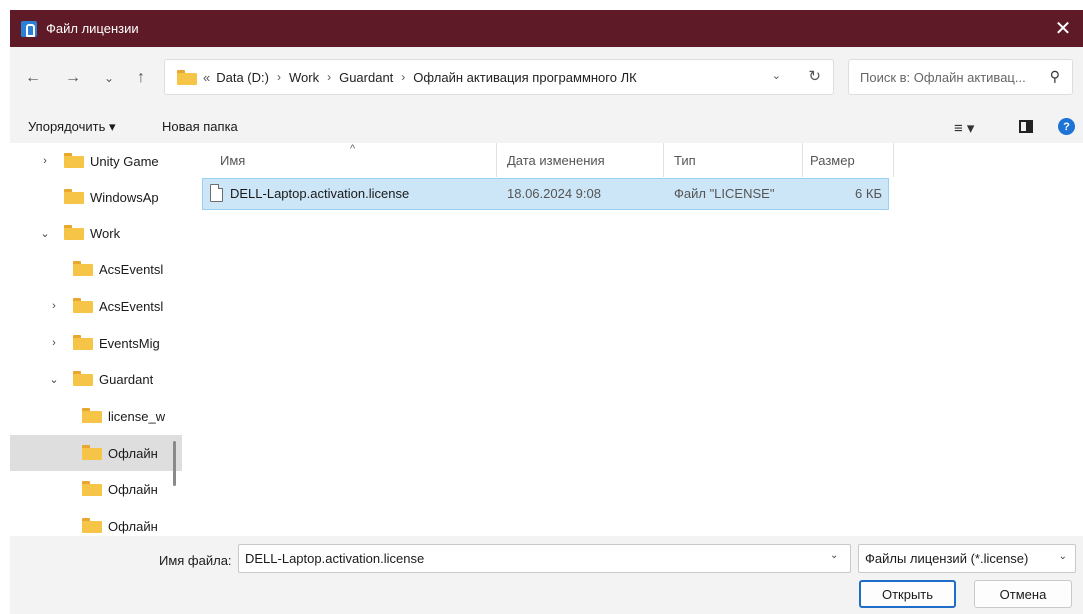 This screenshot has width=1083, height=614. I want to click on open-button: Открыть, so click(907, 594).